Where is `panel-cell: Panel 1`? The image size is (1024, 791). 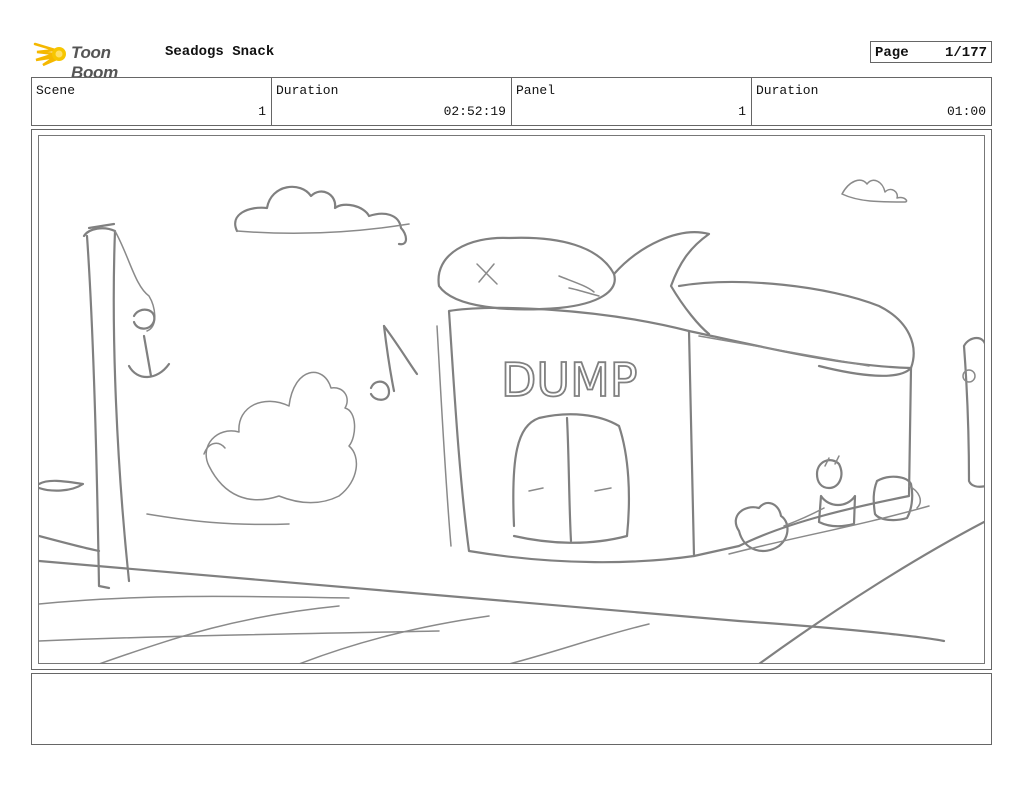
panel-cell: Panel 1 is located at coordinates (632, 101).